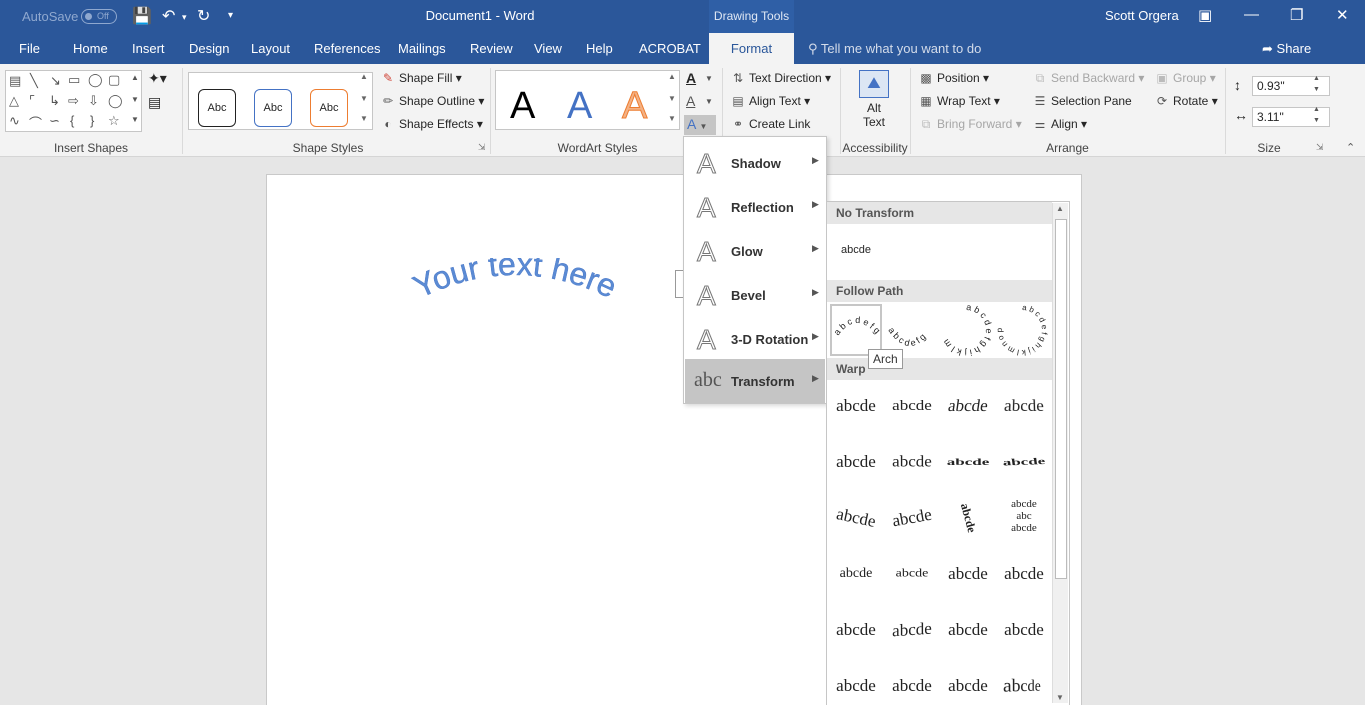  I want to click on styles-scroll-down-icon: ▼, so click(364, 98).